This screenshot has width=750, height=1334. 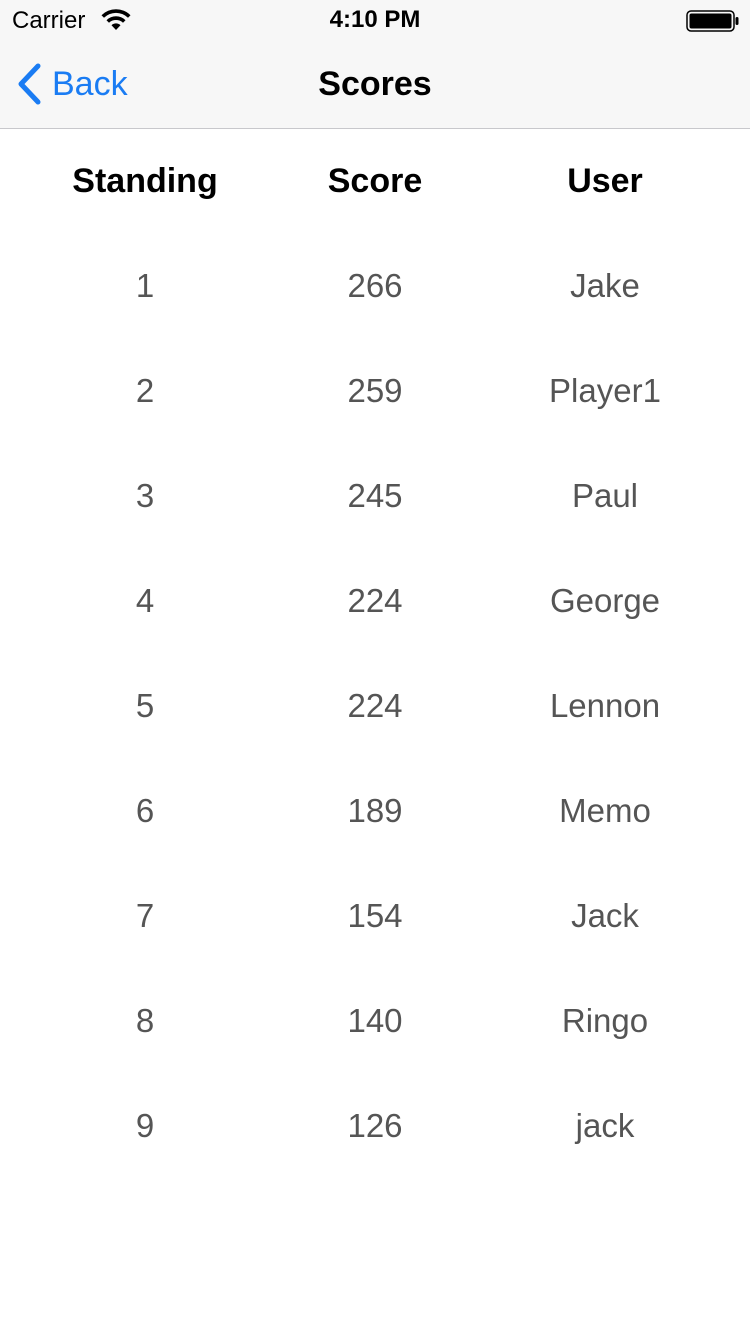 I want to click on user-cell: Paul, so click(x=605, y=495).